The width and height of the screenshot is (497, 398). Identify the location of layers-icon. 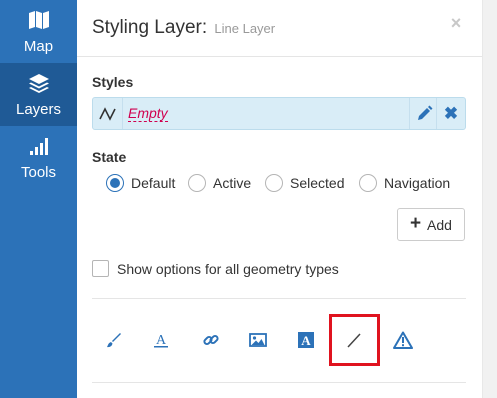
(38, 84).